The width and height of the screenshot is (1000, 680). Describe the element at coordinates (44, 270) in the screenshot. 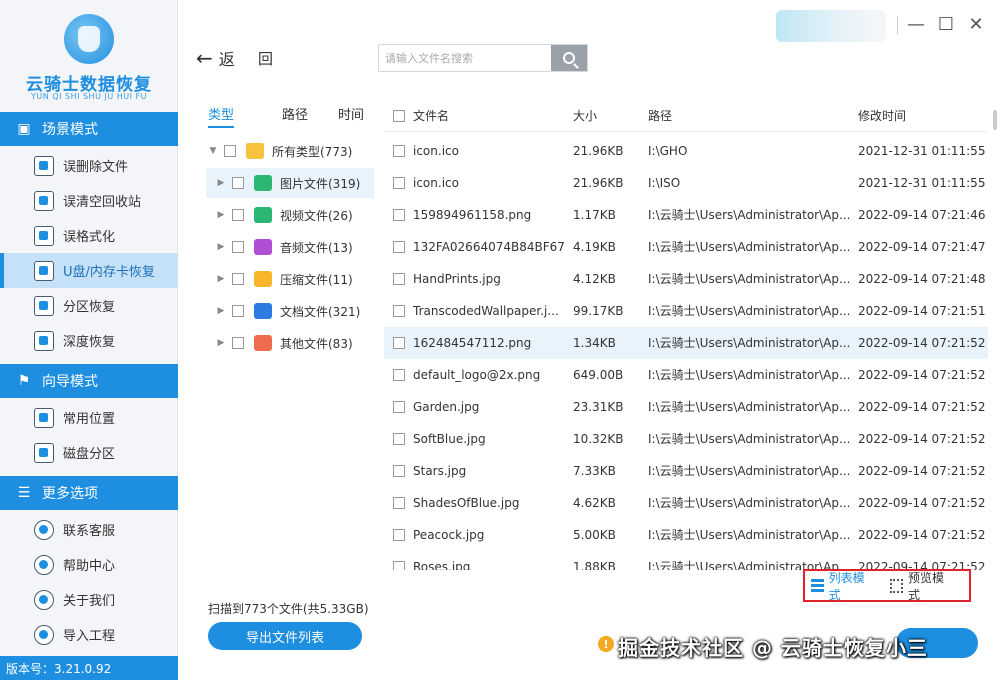

I see `usb-card-icon` at that location.